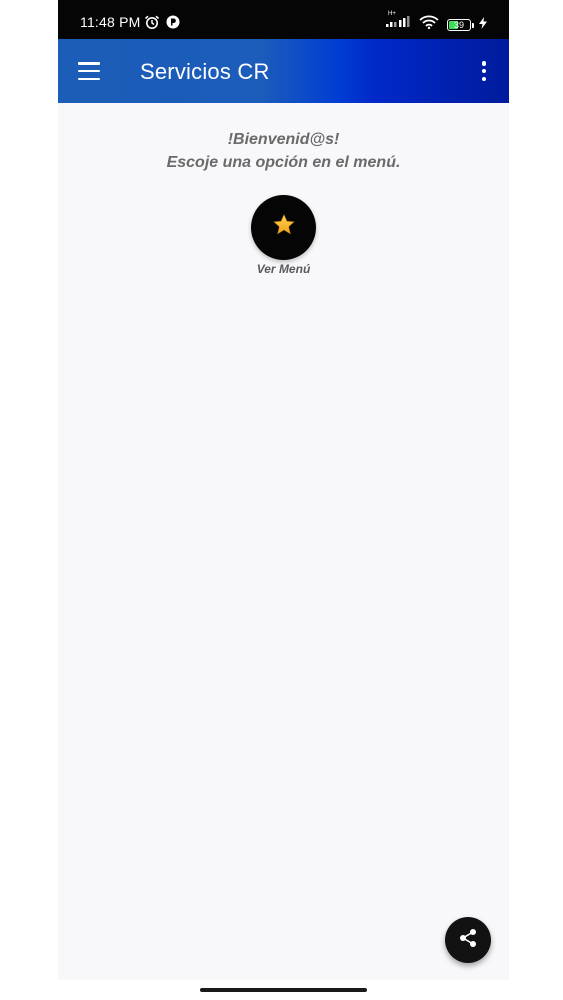 This screenshot has width=563, height=1000. I want to click on ver-menu-button, so click(283, 227).